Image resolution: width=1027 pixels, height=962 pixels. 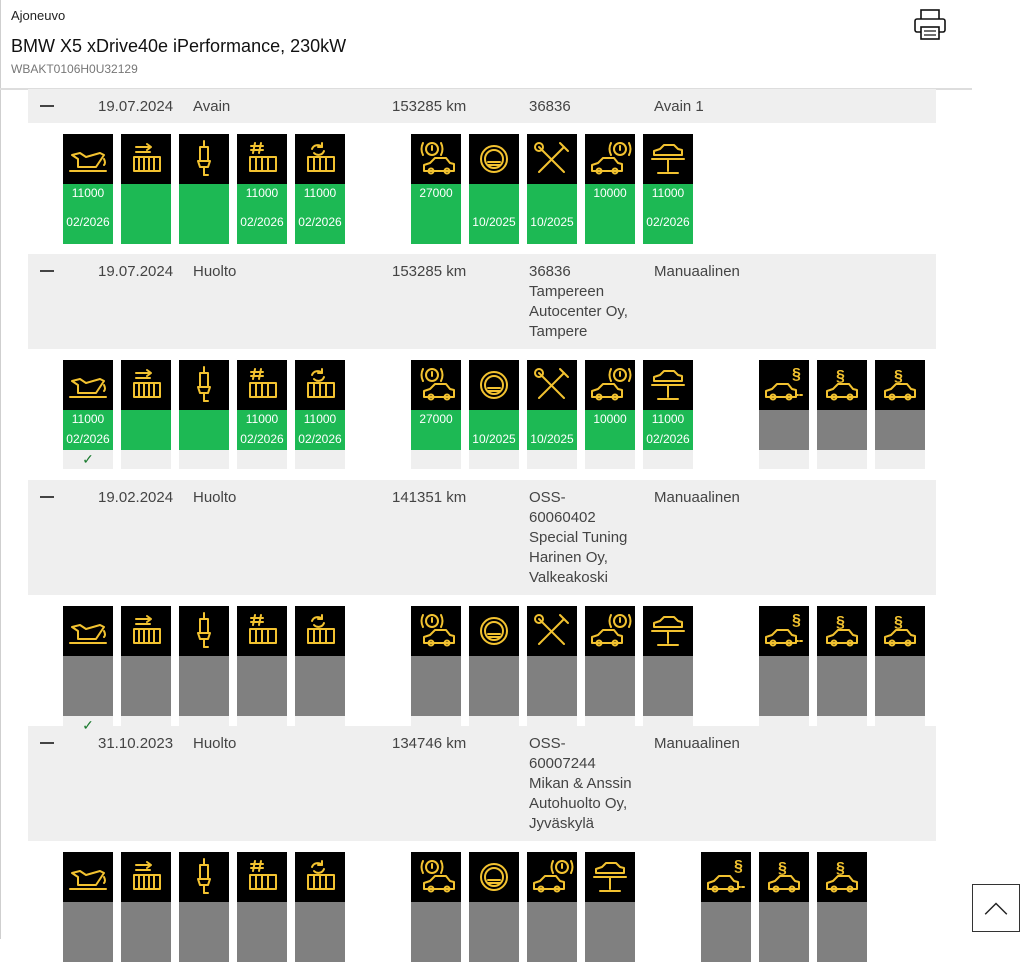 What do you see at coordinates (547, 743) in the screenshot?
I see `entry-detail-line: OSS-` at bounding box center [547, 743].